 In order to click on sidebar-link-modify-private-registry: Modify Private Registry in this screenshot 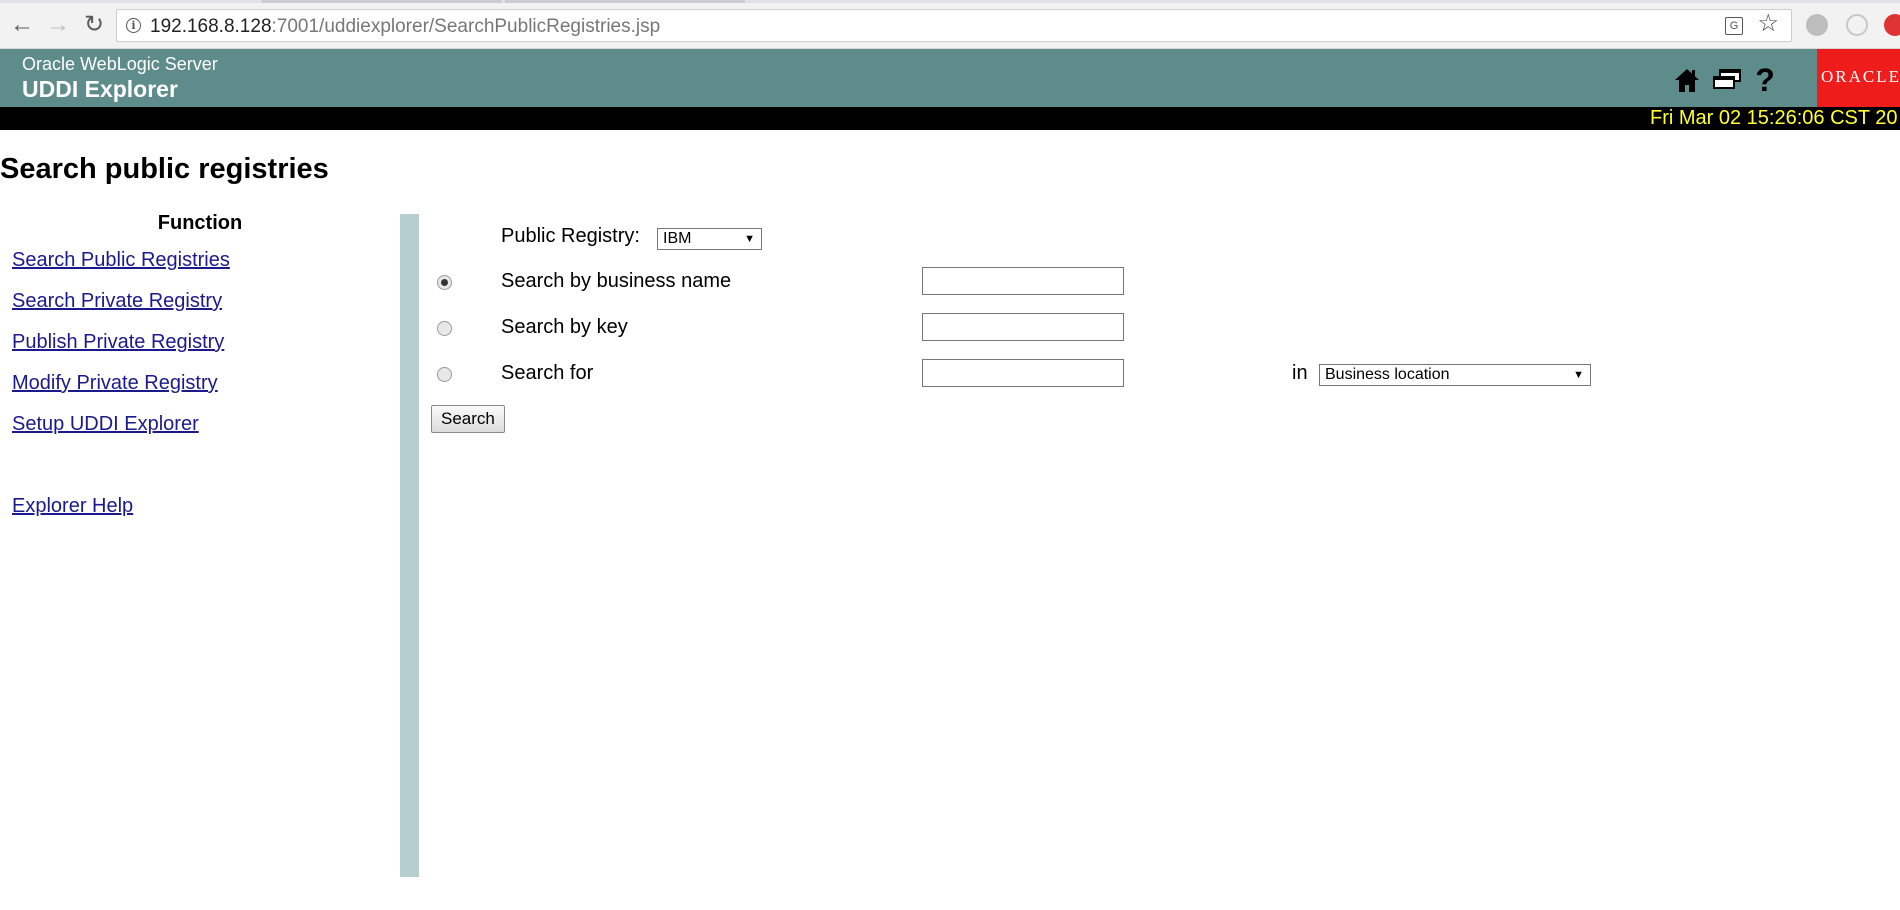, I will do `click(115, 383)`.